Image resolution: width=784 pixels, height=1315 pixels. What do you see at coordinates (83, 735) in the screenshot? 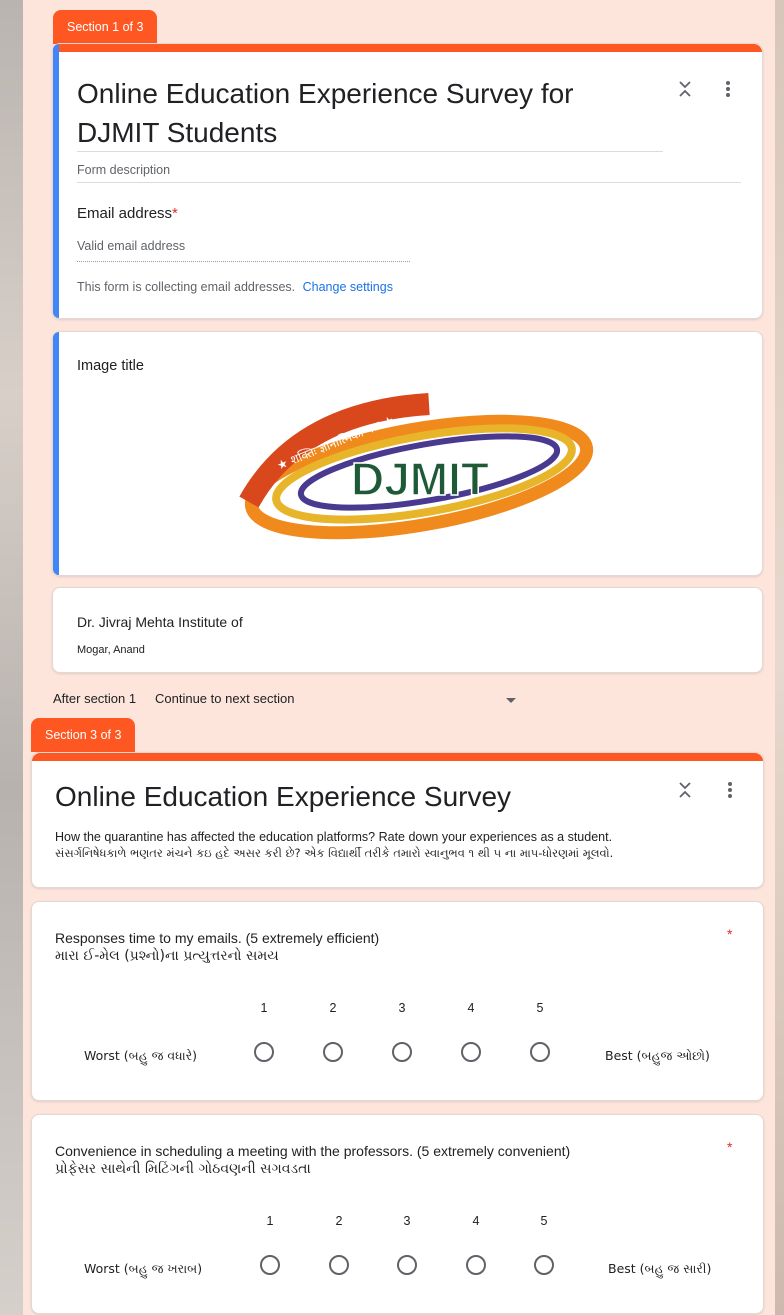
I see `section-3-tab: Section 3 of 3` at bounding box center [83, 735].